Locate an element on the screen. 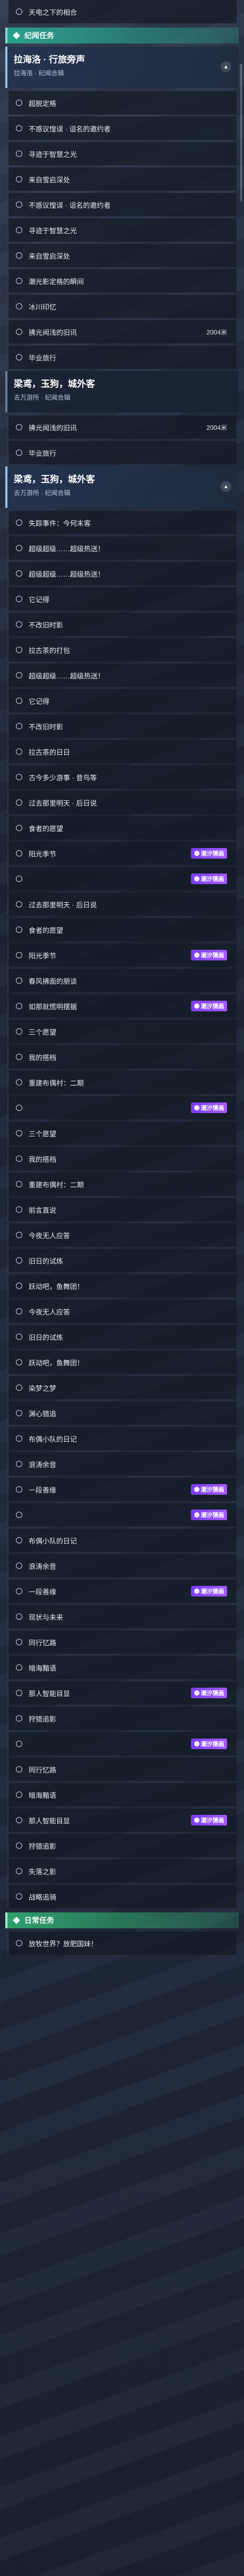  quest-step-item: 拉古茶的打包 is located at coordinates (122, 649).